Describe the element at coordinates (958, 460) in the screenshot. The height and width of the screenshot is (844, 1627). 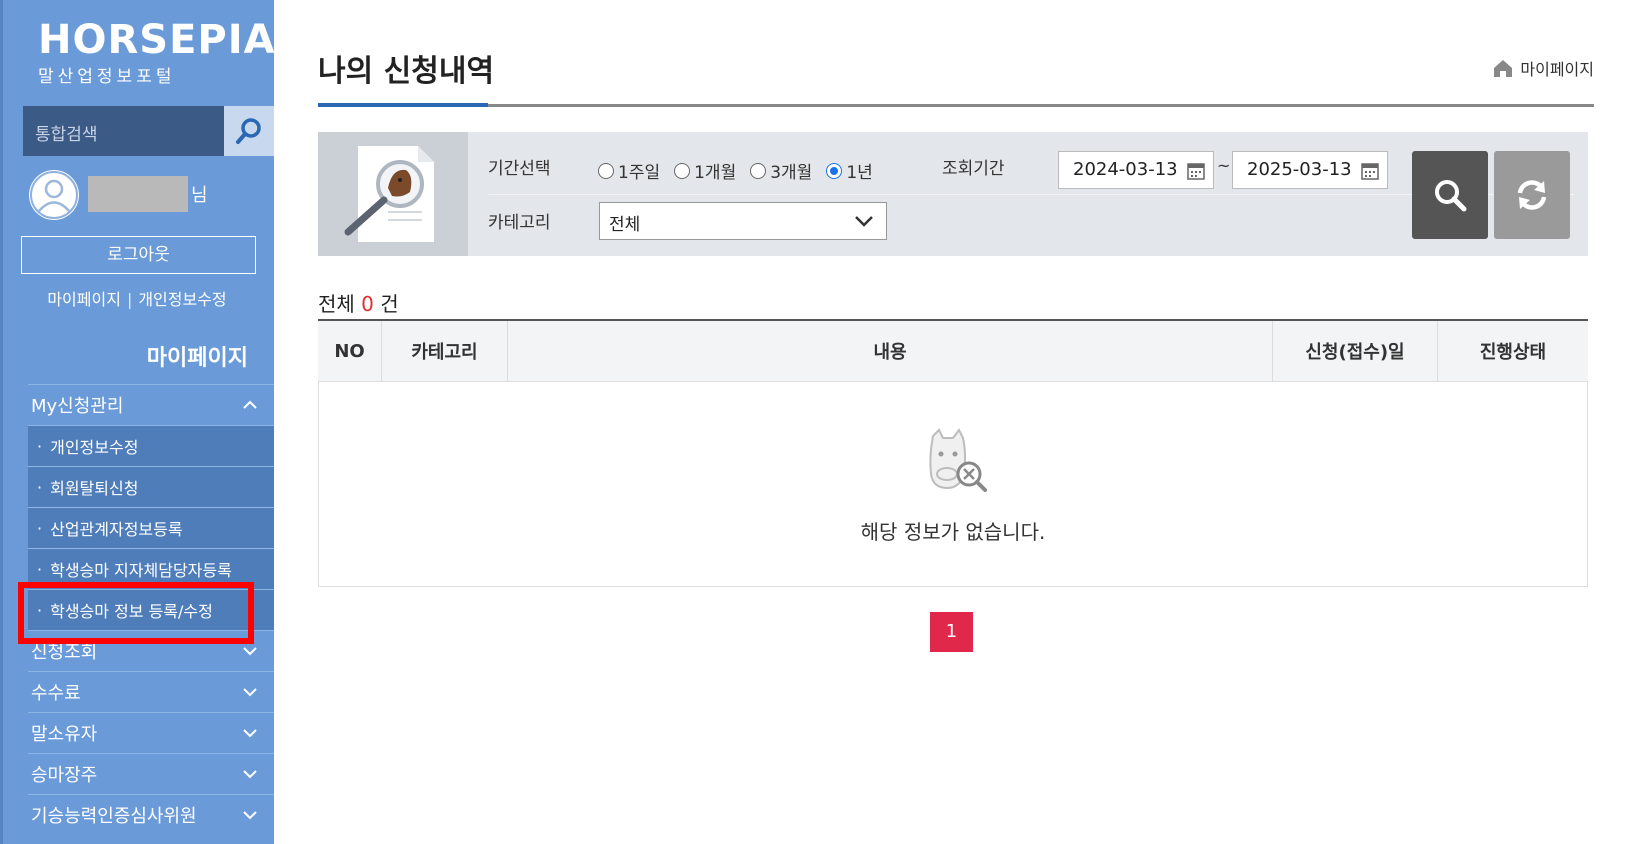
I see `no-result-horse-icon` at that location.